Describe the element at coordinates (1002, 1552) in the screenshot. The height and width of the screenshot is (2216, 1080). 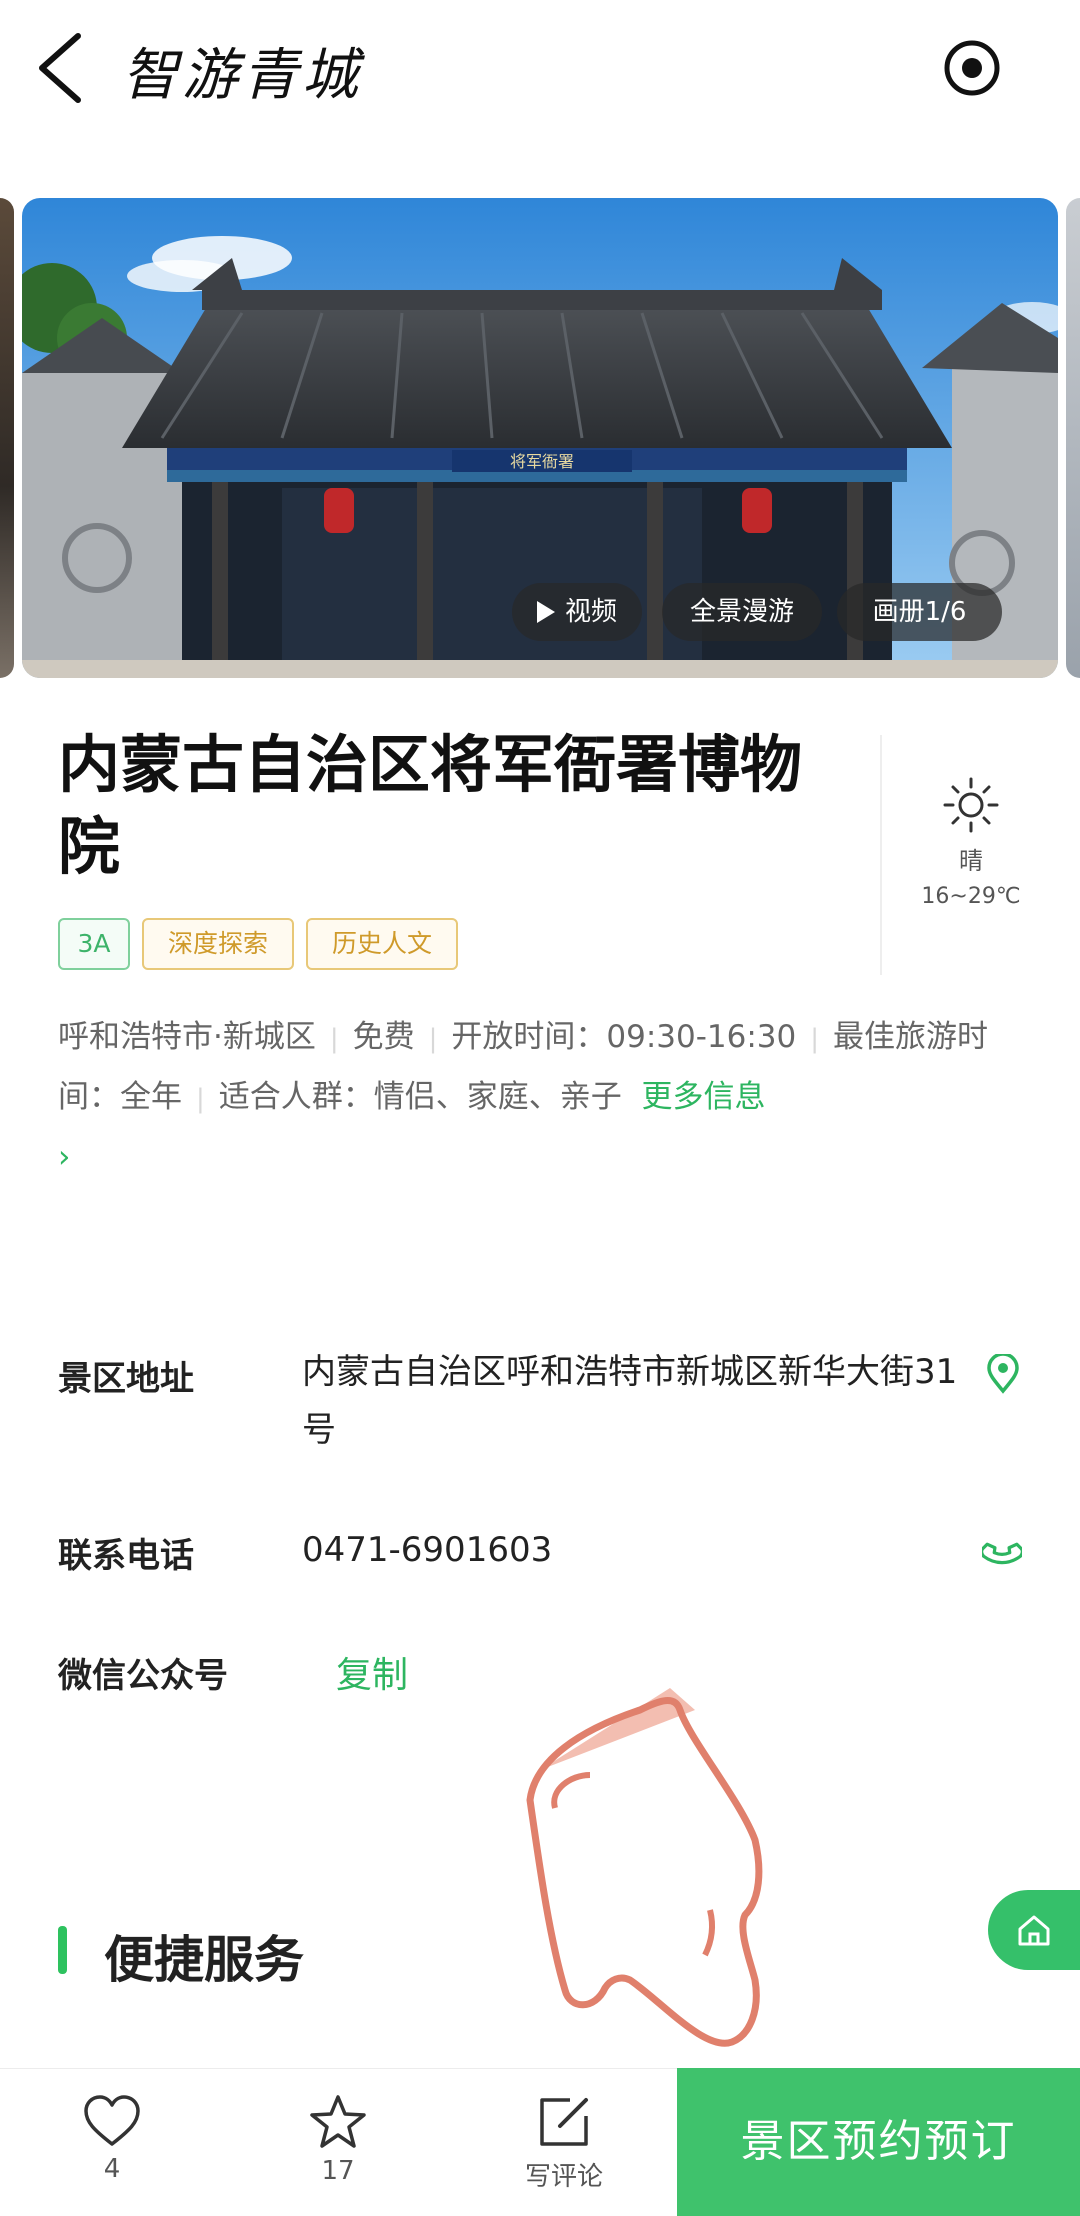
I see `phone-icon` at that location.